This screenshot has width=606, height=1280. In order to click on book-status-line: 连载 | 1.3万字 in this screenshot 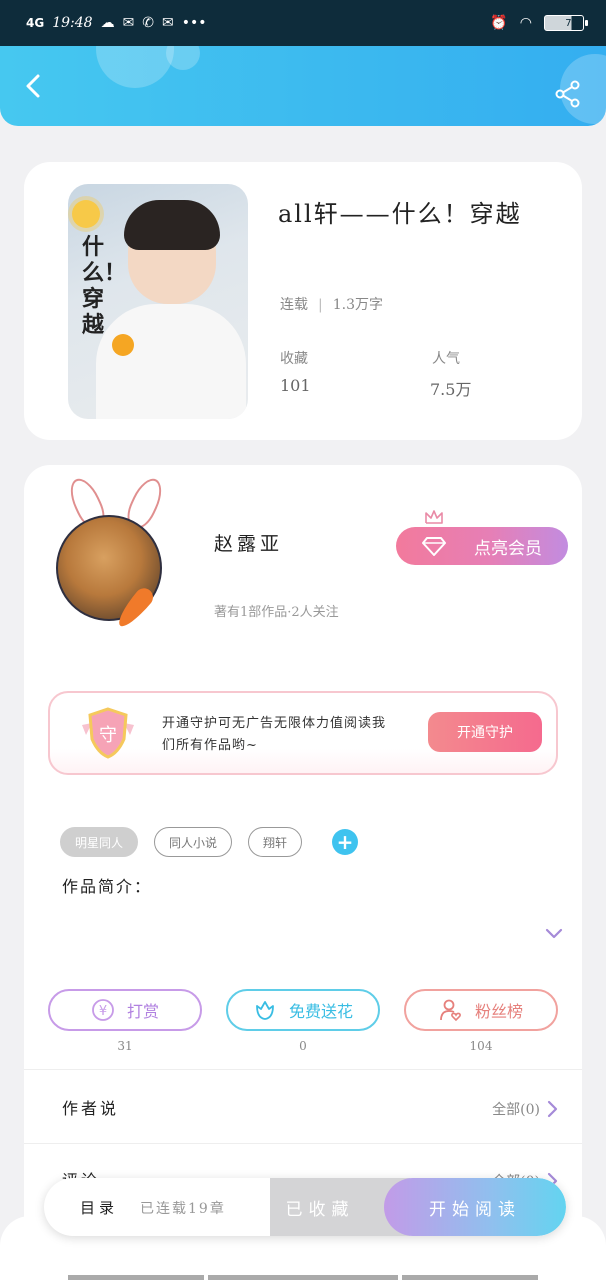, I will do `click(331, 305)`.